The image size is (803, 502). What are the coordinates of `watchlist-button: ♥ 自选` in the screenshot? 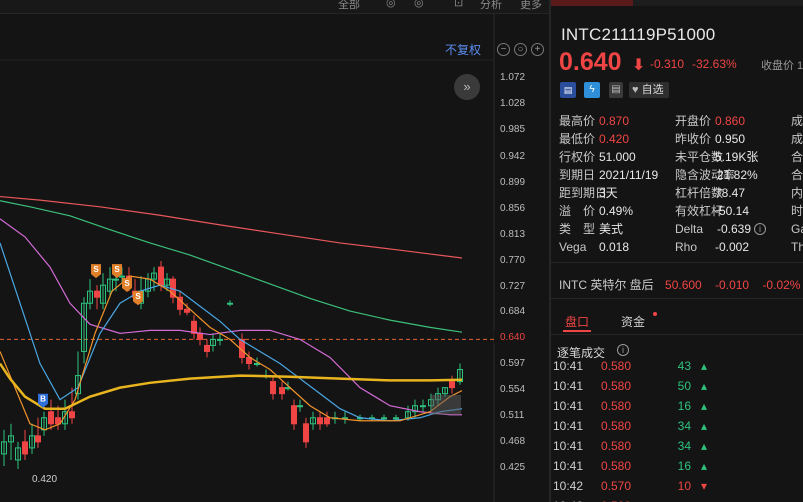 It's located at (649, 90).